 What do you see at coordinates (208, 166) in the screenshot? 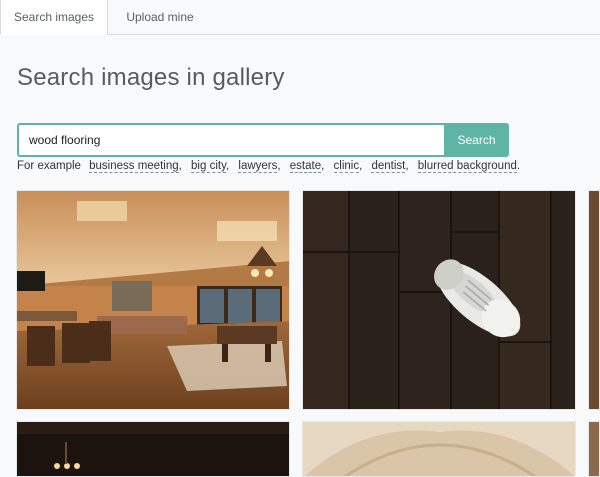
I see `example-link-big-city: big city` at bounding box center [208, 166].